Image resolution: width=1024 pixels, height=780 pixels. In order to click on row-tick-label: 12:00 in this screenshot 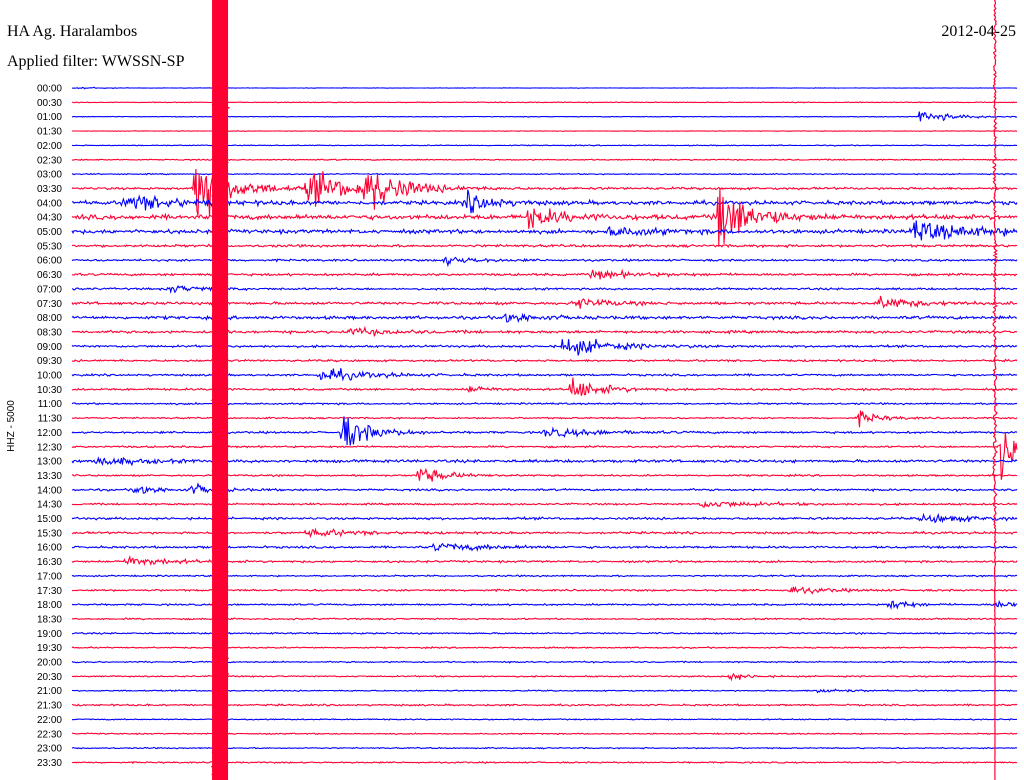, I will do `click(49, 433)`.